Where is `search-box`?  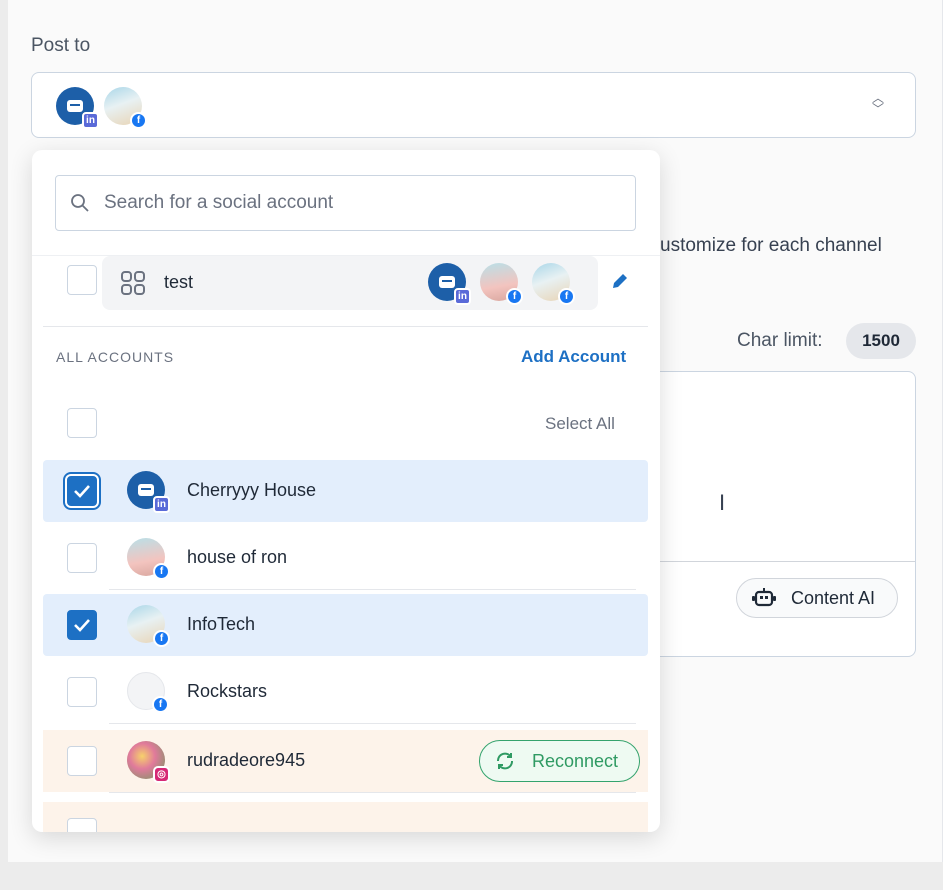
search-box is located at coordinates (345, 203).